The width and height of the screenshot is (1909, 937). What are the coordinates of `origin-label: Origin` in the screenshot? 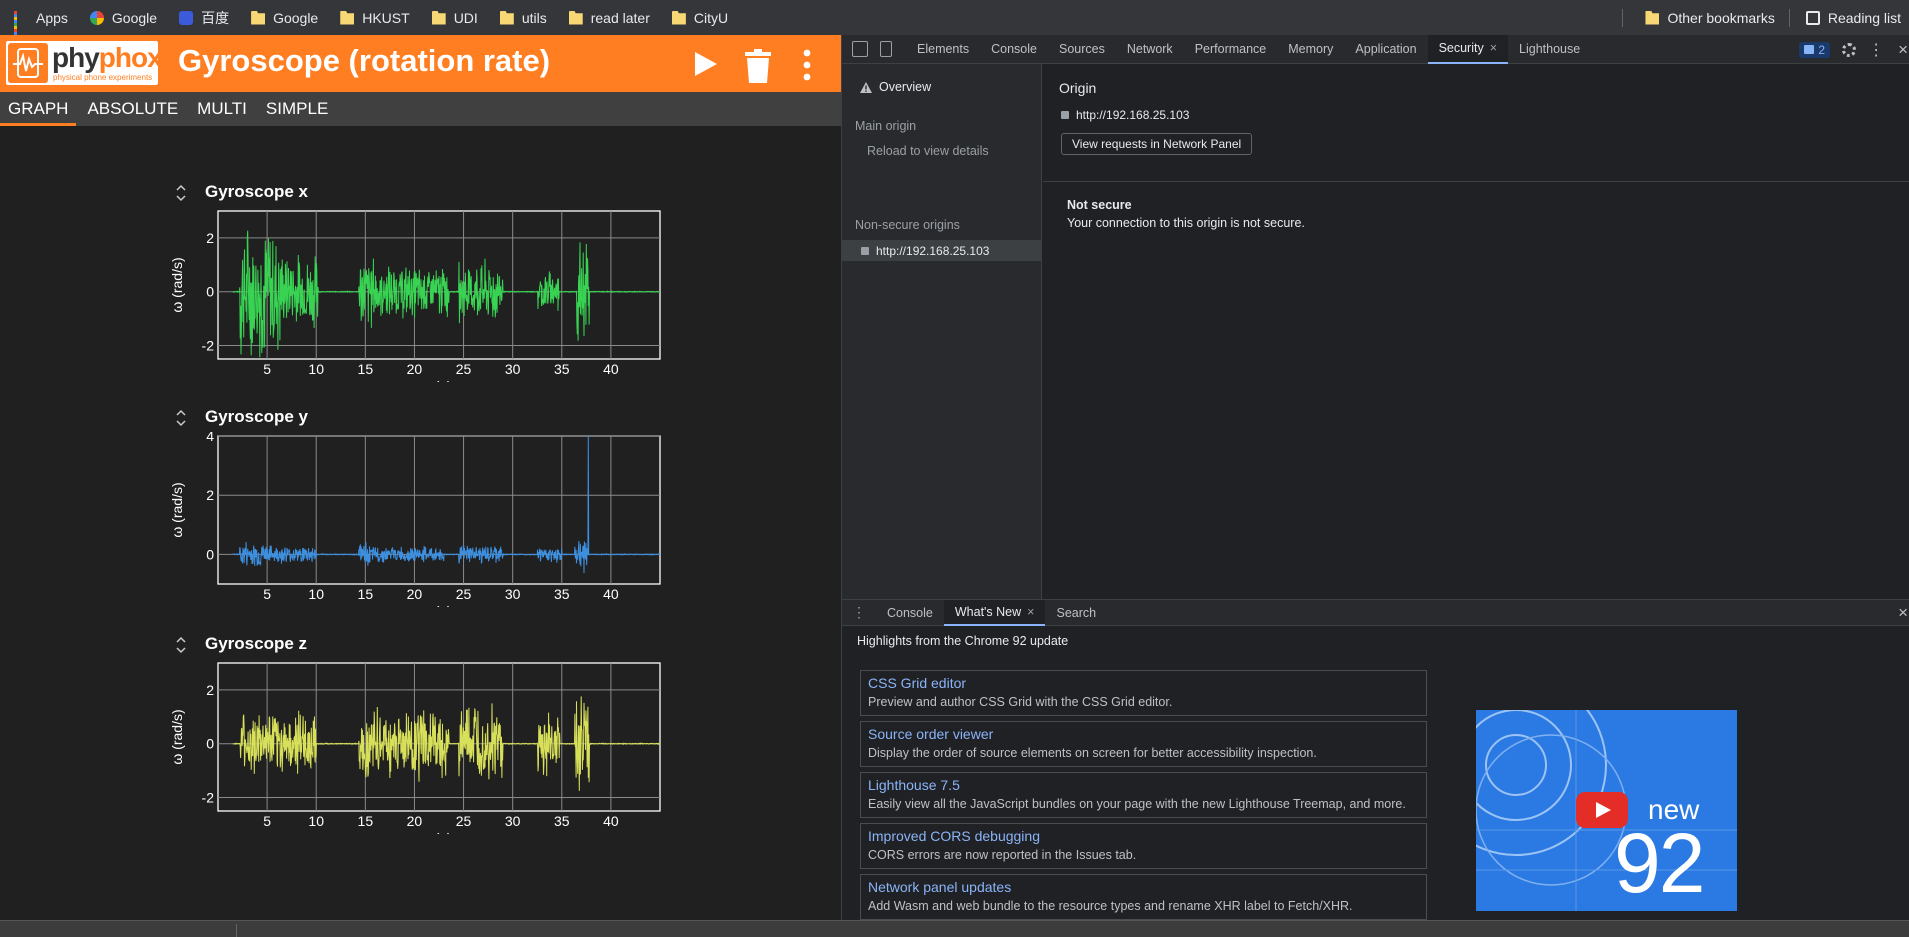 It's located at (1078, 88).